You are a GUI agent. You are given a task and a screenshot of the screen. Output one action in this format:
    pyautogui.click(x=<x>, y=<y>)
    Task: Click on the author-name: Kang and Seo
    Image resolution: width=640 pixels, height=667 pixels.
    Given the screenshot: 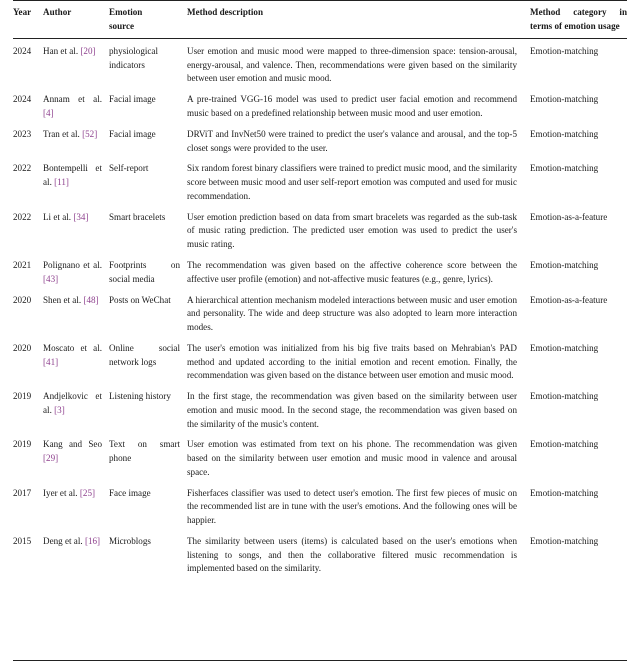 What is the action you would take?
    pyautogui.click(x=72, y=444)
    